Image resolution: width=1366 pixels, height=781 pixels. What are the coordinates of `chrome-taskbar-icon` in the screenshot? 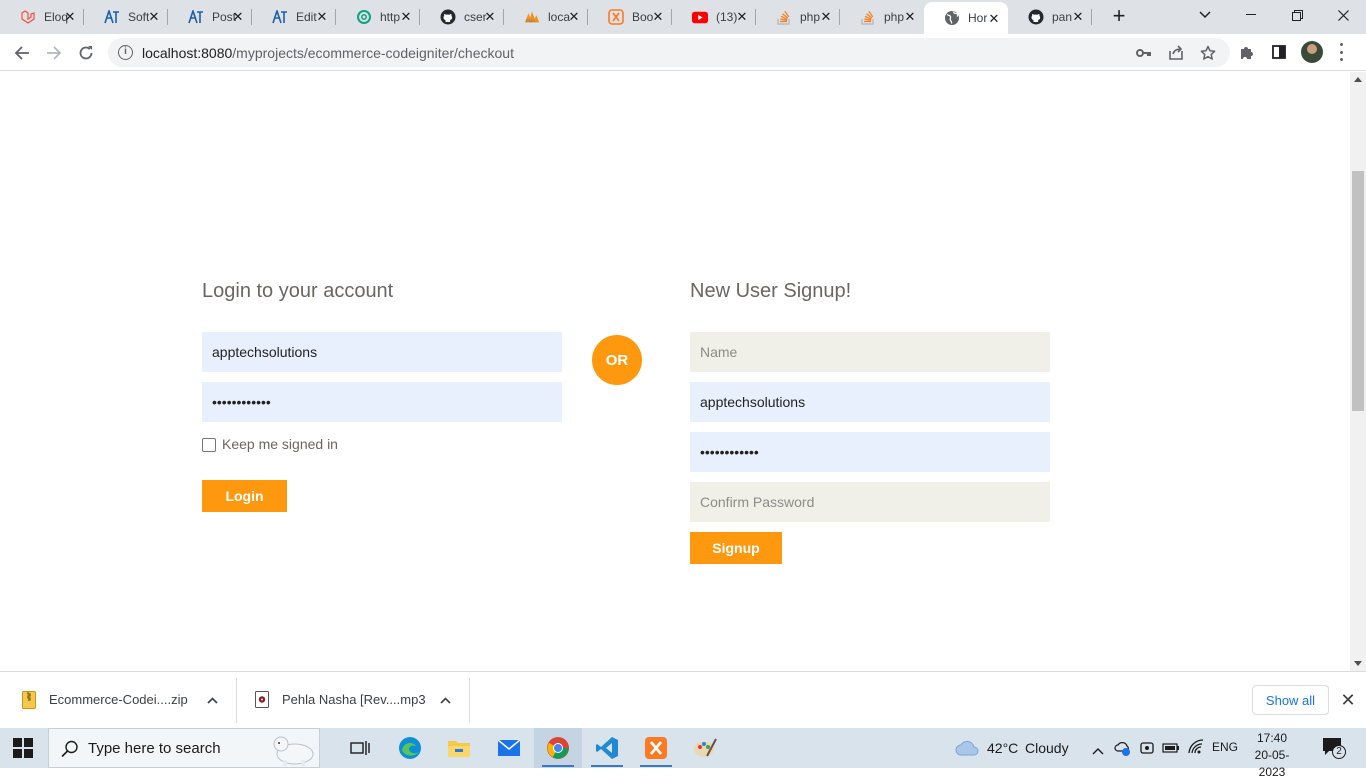 It's located at (558, 748).